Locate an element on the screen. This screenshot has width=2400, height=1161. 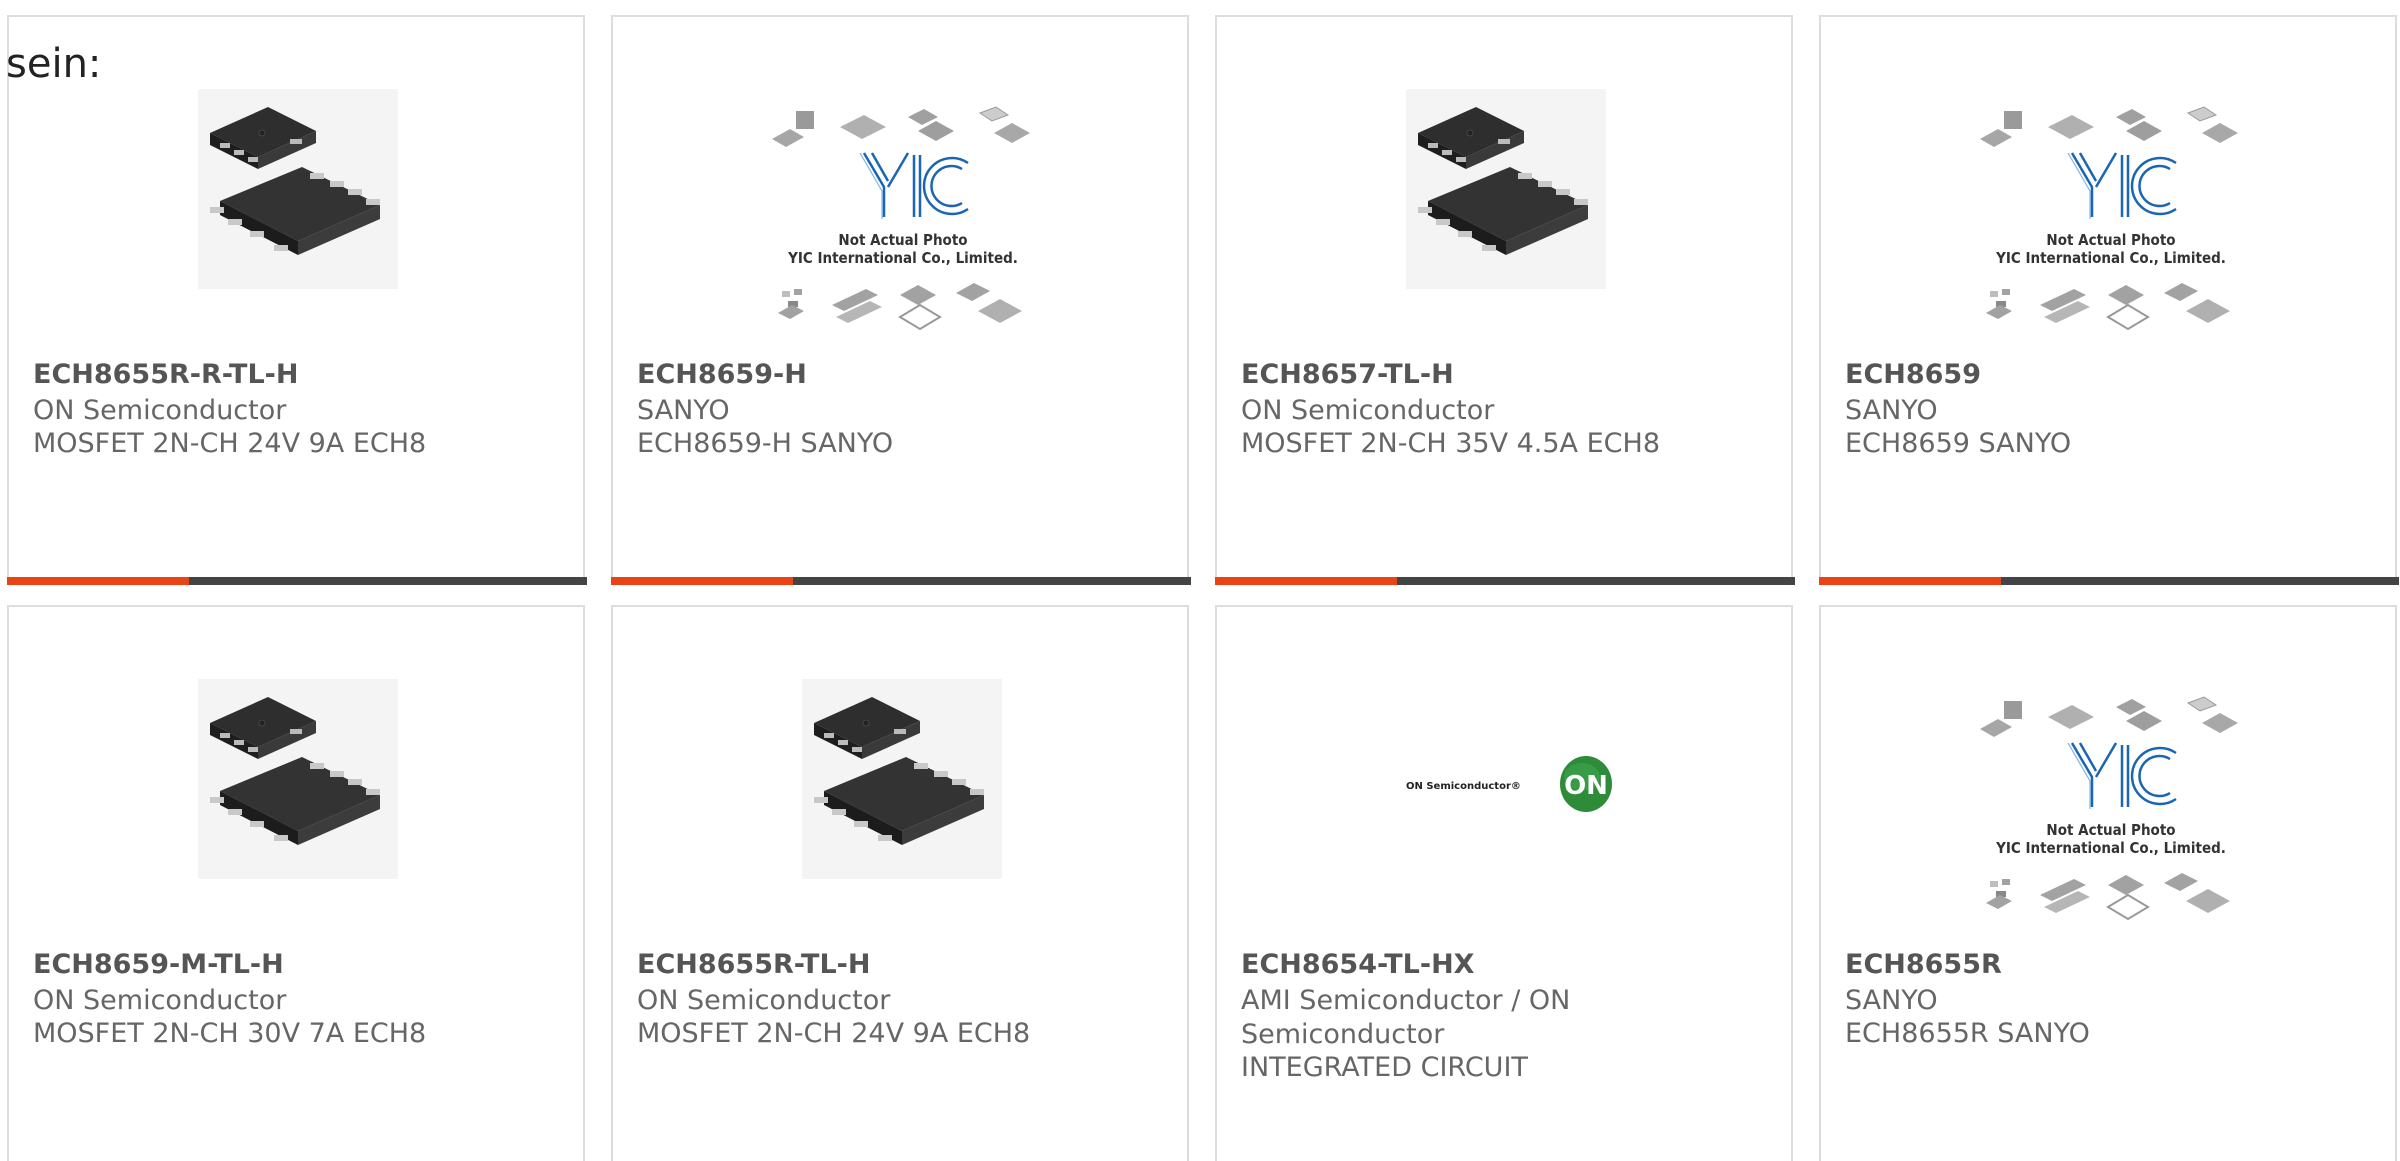
intro-text: sein: is located at coordinates (54, 64).